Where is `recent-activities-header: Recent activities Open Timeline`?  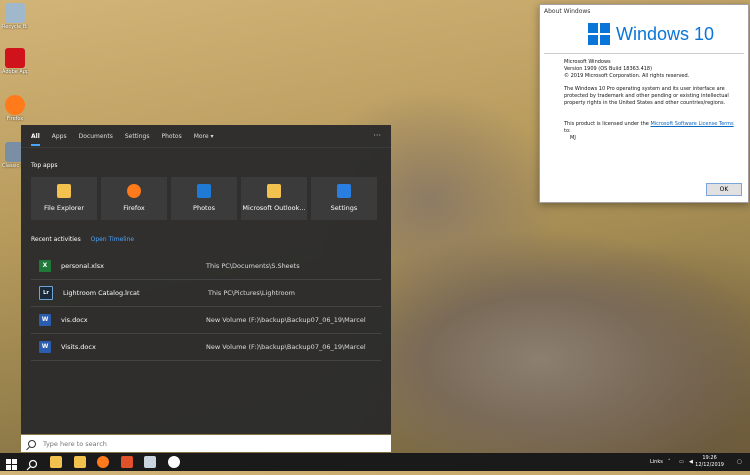 recent-activities-header: Recent activities Open Timeline is located at coordinates (82, 239).